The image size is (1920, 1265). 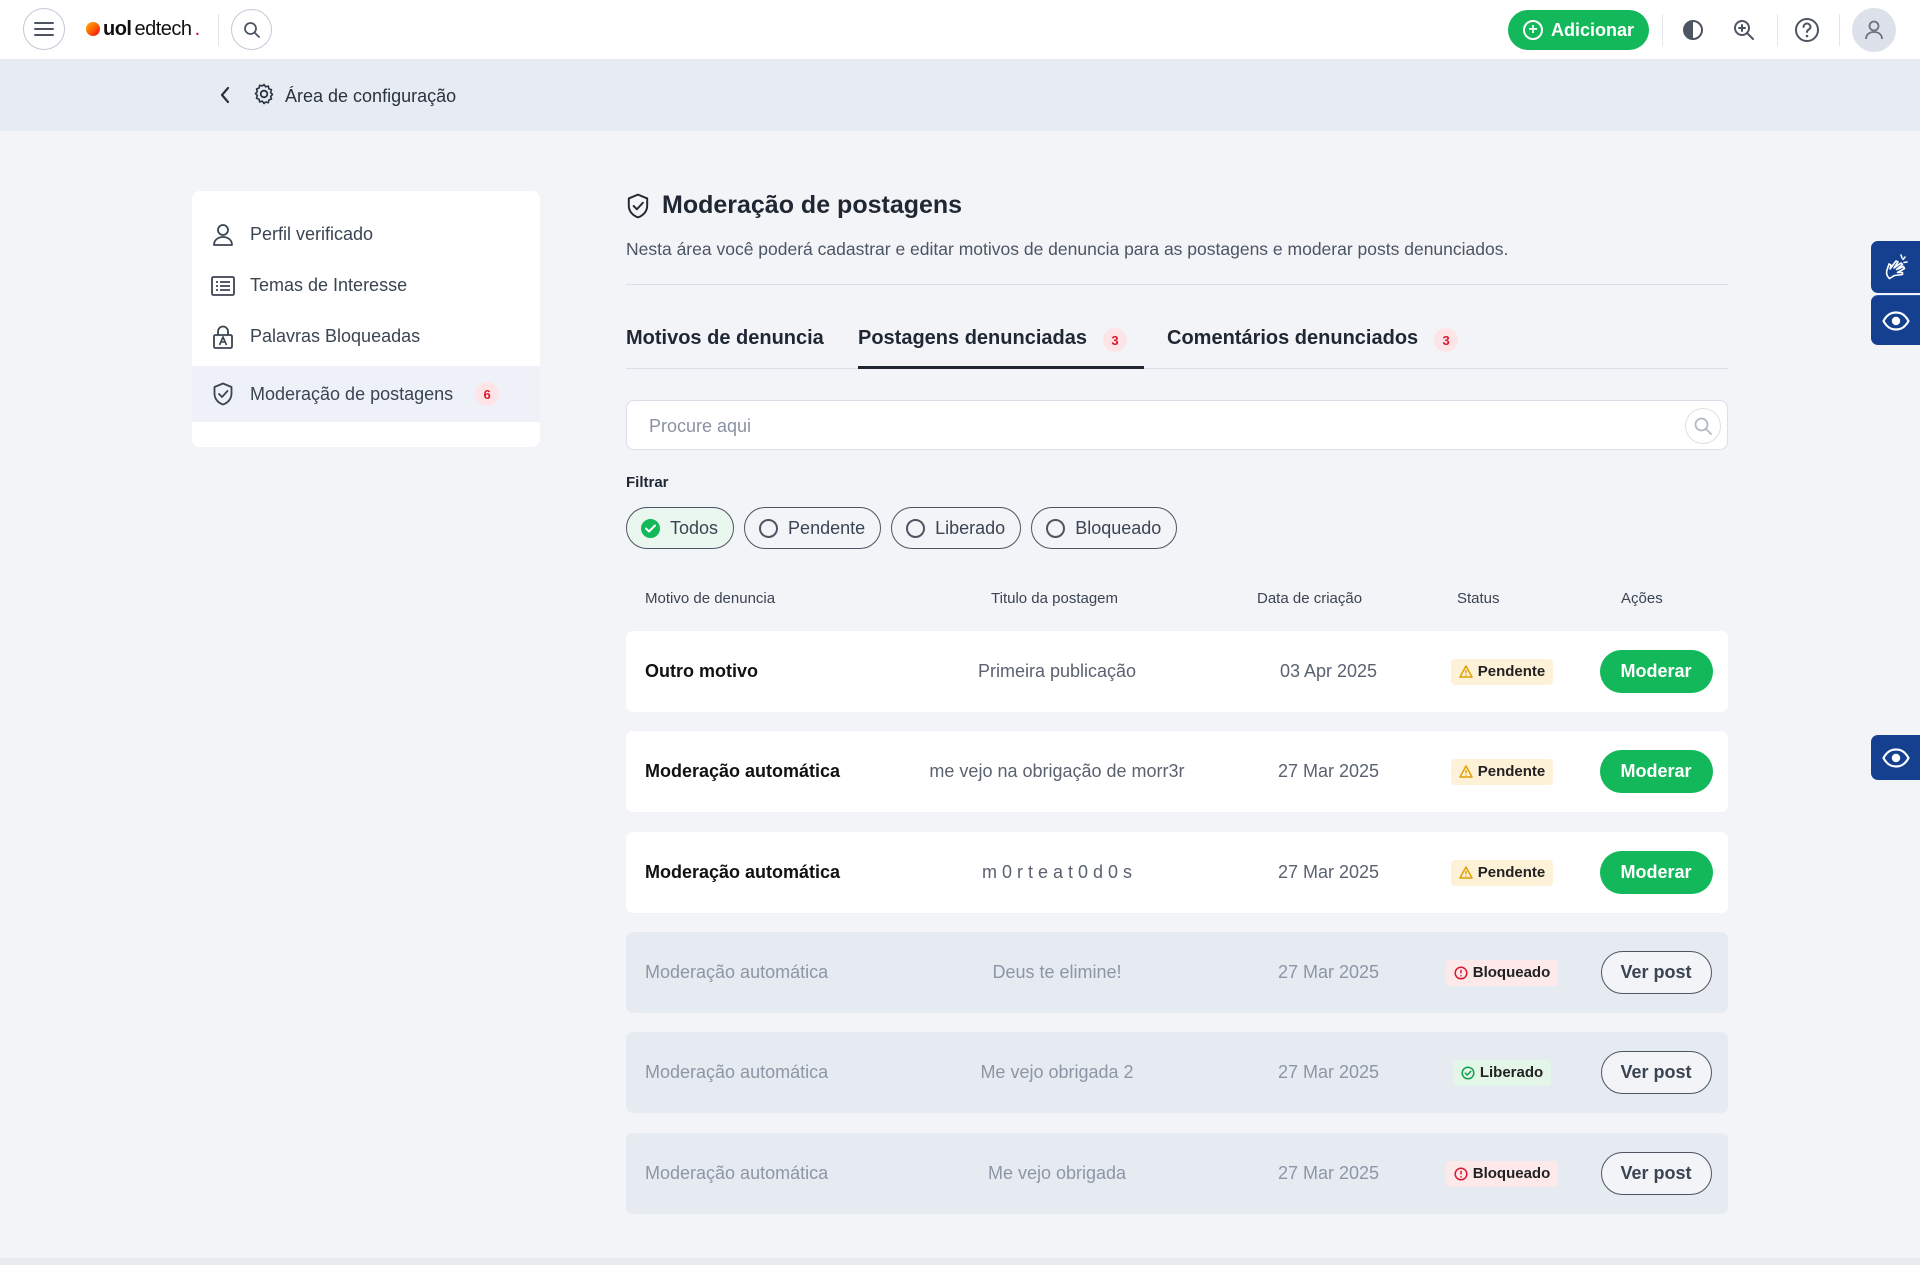 I want to click on status-text: Liberado, so click(x=1511, y=1072).